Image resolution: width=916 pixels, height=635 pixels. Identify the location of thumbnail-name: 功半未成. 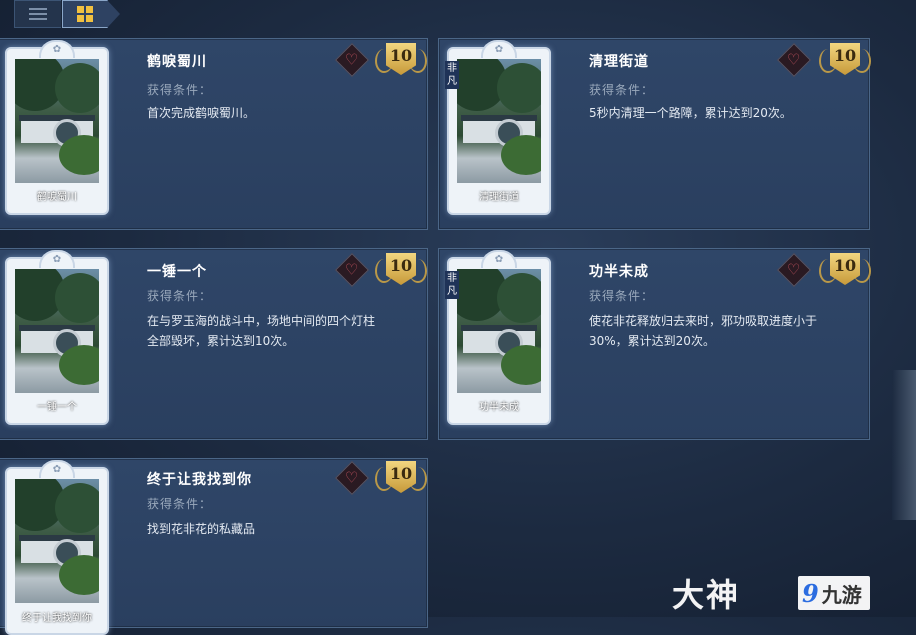
(499, 407).